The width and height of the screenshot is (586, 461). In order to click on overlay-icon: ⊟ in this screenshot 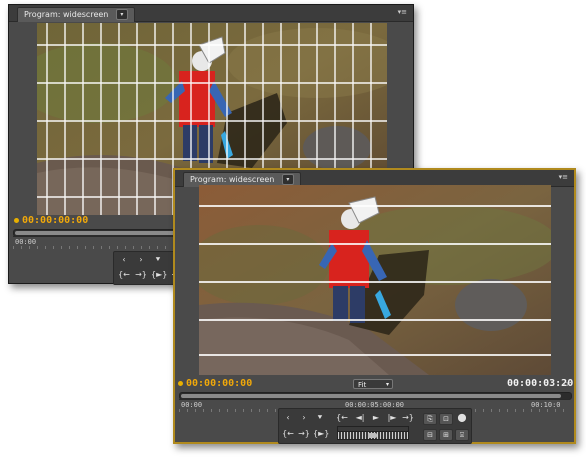, I will do `click(430, 435)`.